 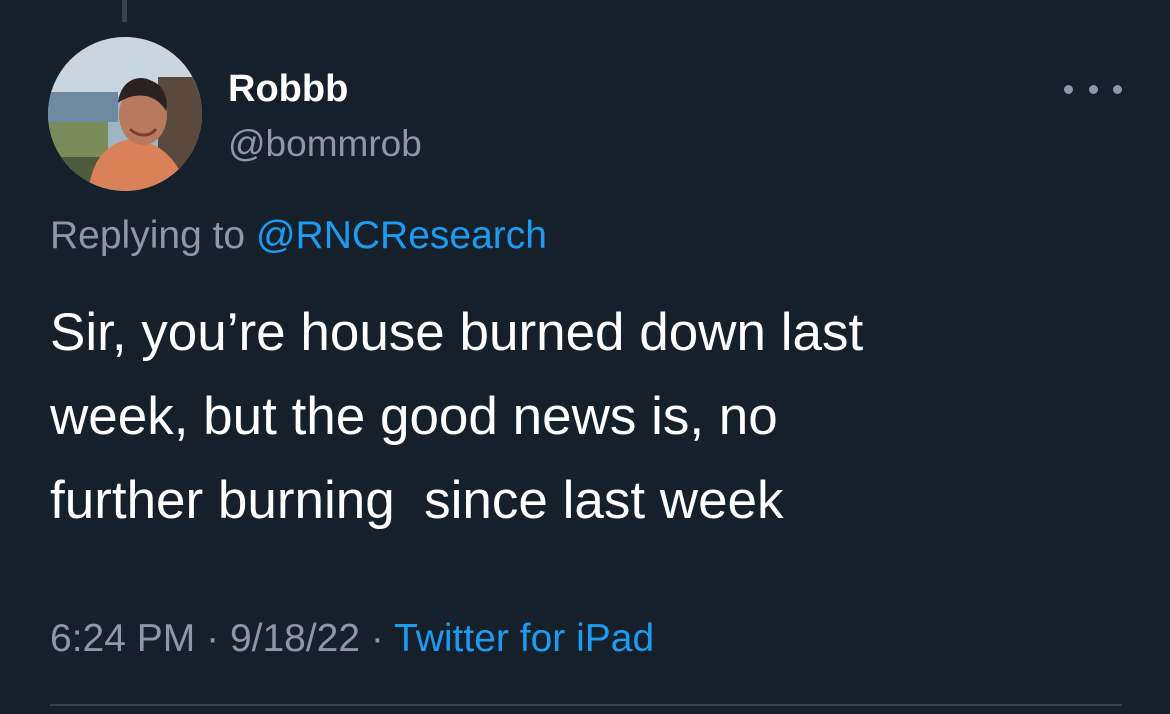 I want to click on reply-mention-link: @RNCResearch, so click(x=401, y=235).